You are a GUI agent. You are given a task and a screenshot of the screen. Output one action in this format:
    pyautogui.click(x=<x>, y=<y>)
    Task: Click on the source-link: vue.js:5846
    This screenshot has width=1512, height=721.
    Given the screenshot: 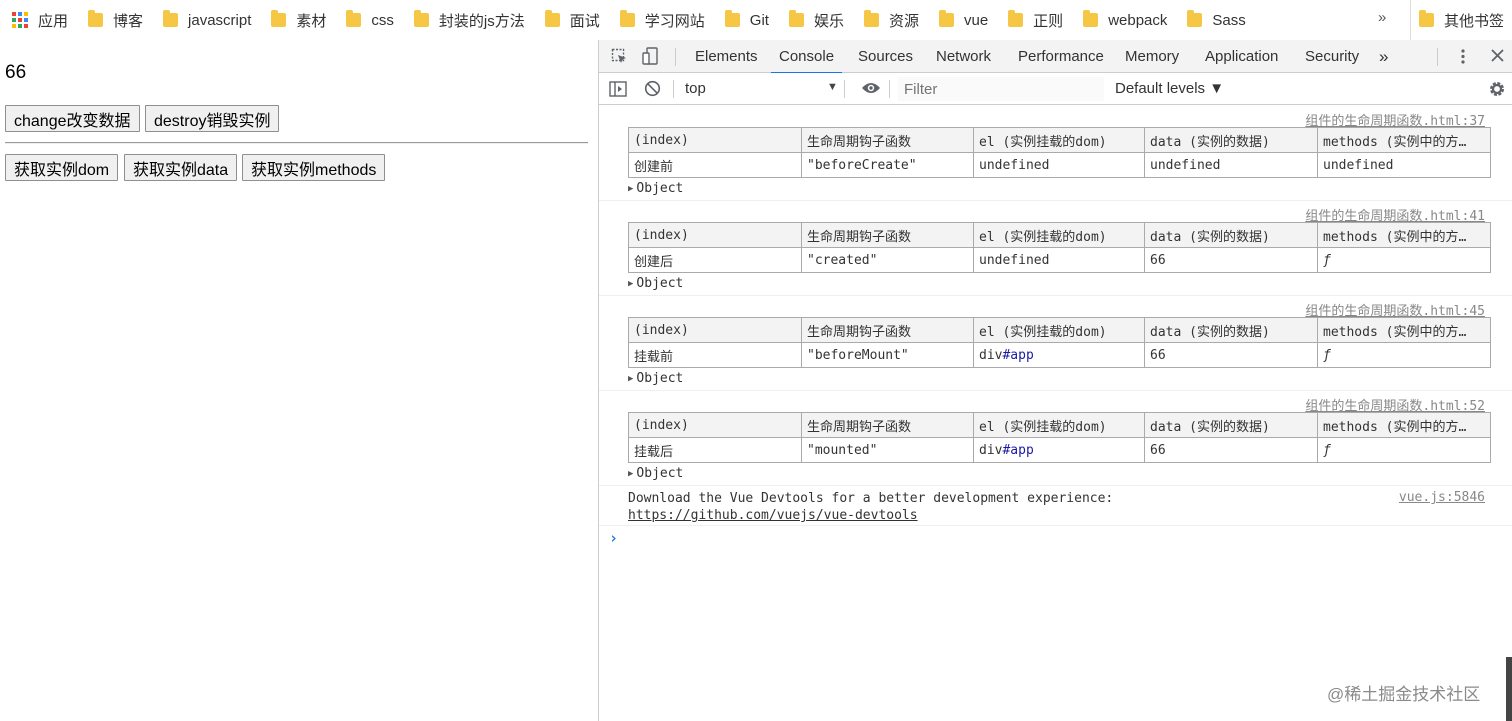 What is the action you would take?
    pyautogui.click(x=1442, y=497)
    